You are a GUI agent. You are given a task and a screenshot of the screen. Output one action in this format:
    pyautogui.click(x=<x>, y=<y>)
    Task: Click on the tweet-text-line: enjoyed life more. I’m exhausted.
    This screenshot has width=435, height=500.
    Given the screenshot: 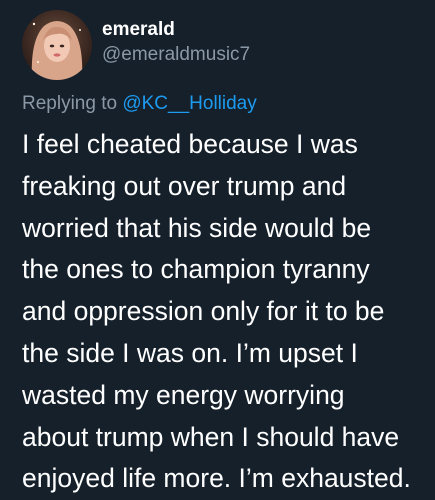 What is the action you would take?
    pyautogui.click(x=216, y=478)
    